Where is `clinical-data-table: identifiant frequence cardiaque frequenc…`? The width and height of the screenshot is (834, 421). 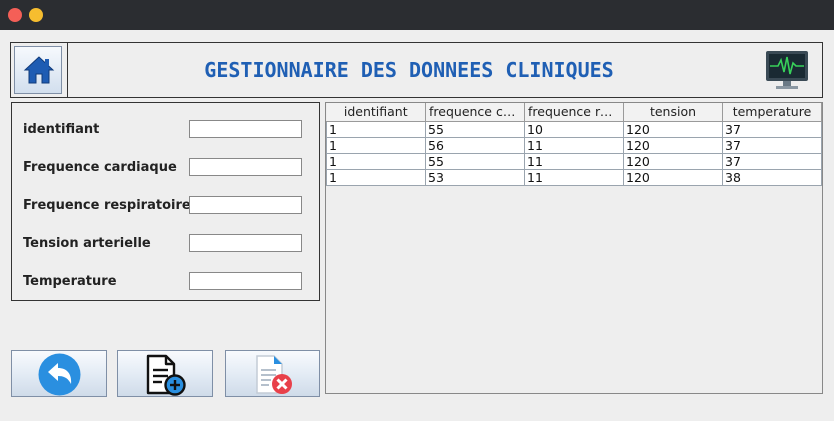 clinical-data-table: identifiant frequence cardiaque frequenc… is located at coordinates (574, 144).